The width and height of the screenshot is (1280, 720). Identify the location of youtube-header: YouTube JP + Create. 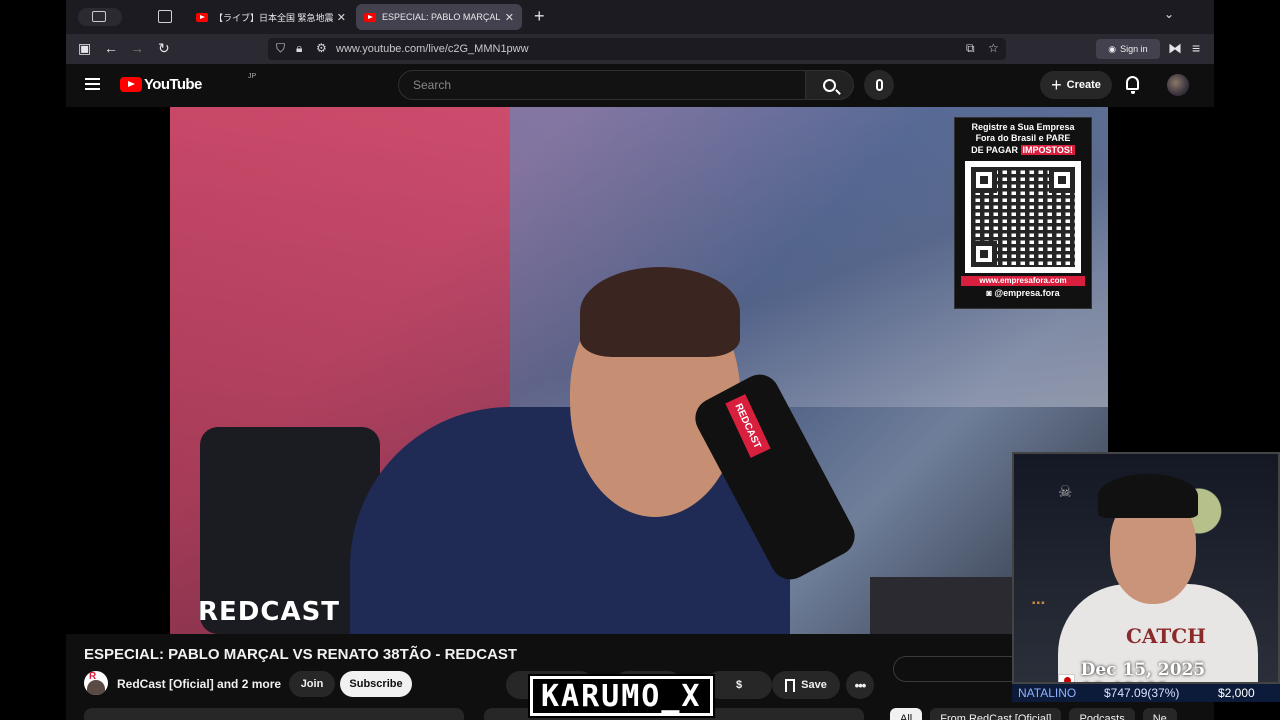
(640, 85).